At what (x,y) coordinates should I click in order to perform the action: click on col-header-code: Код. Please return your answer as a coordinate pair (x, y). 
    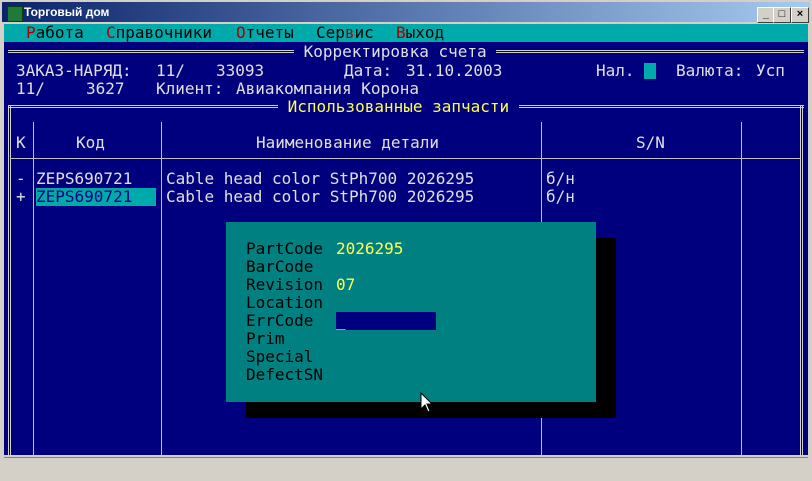
    Looking at the image, I should click on (90, 142).